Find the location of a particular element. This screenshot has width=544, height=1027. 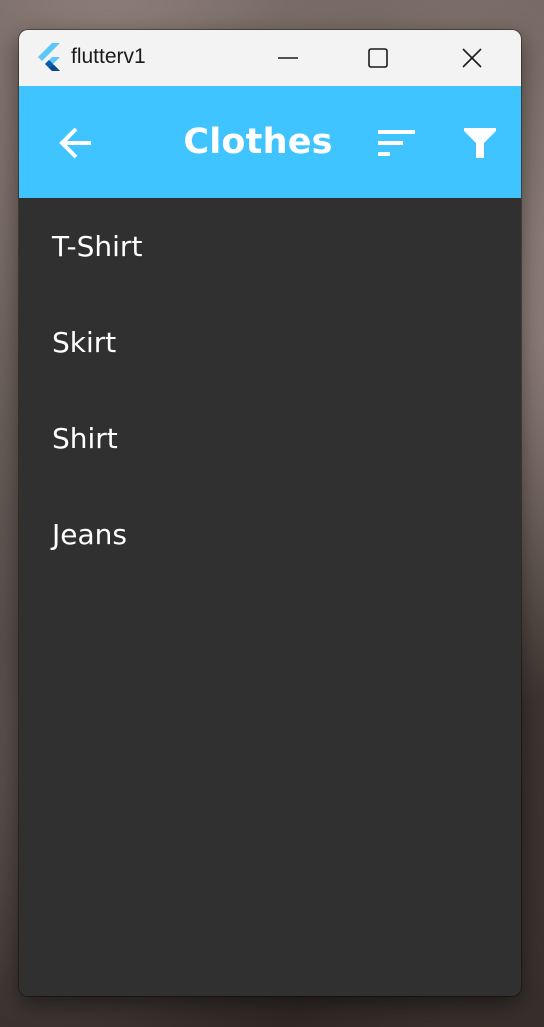

list-item-label: T-Shirt is located at coordinates (97, 246).